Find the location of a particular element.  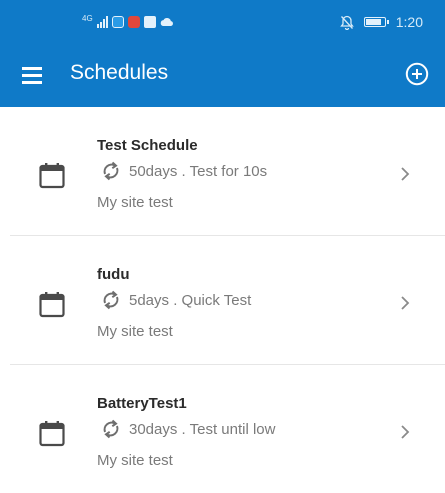

status-right: 1:20 is located at coordinates (381, 22).